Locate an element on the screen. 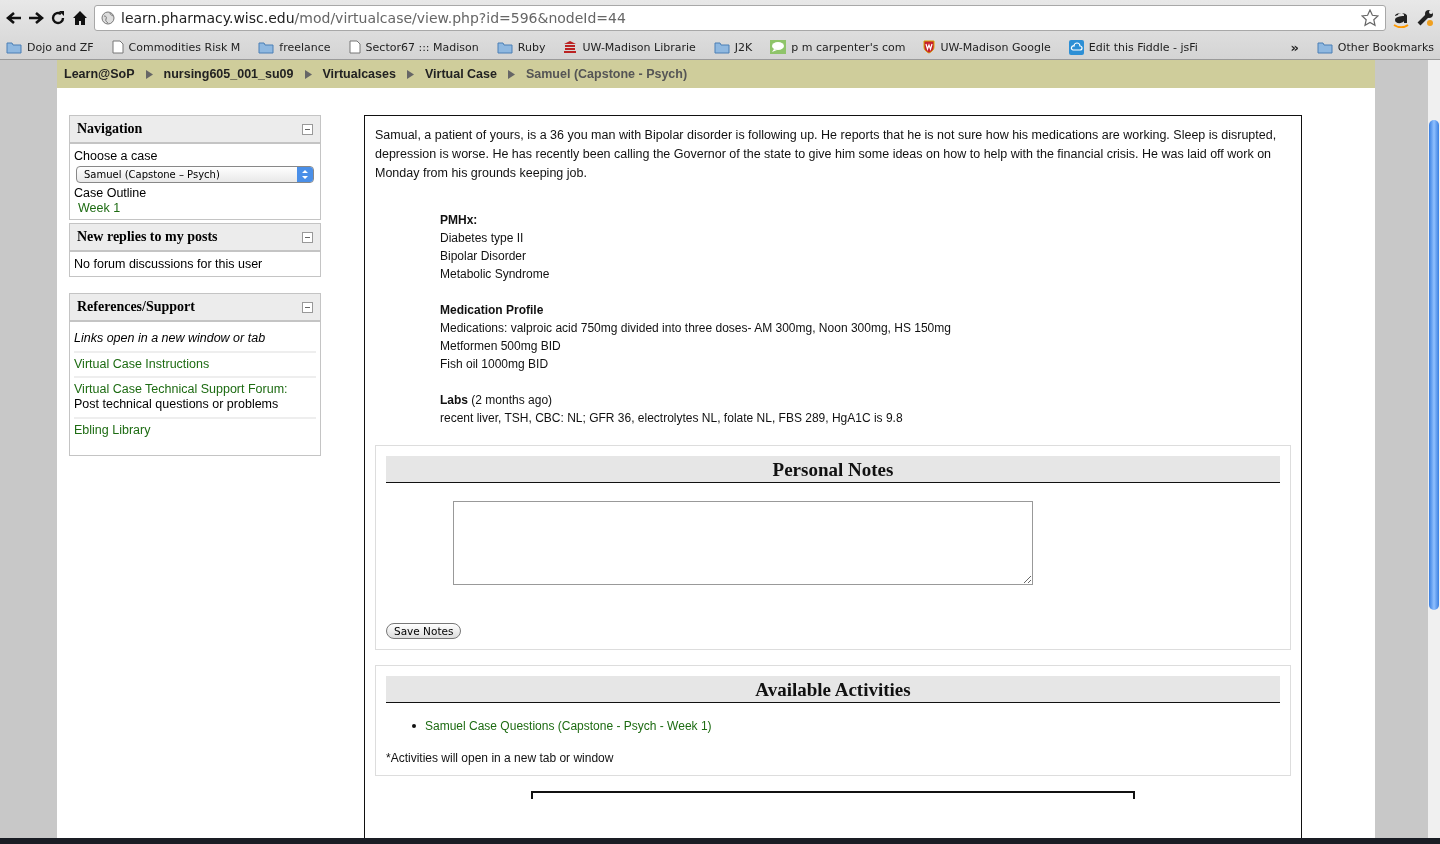 The height and width of the screenshot is (844, 1440). bookmark: Other Bookmarks is located at coordinates (1375, 47).